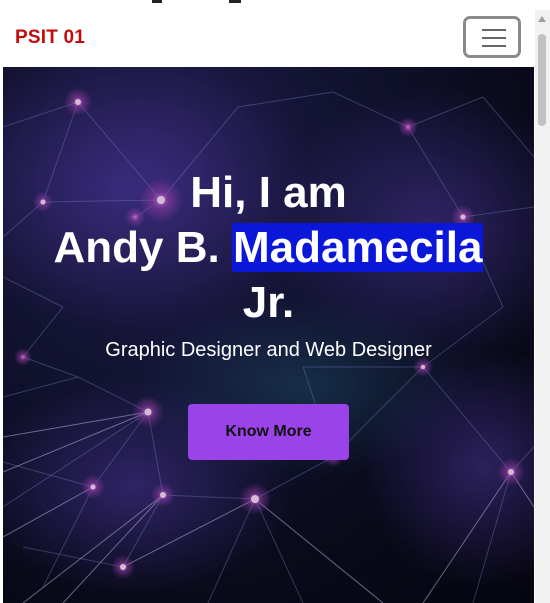 Image resolution: width=550 pixels, height=603 pixels. Describe the element at coordinates (142, 247) in the screenshot. I see `title-line-2-prefix: Andy B.` at that location.